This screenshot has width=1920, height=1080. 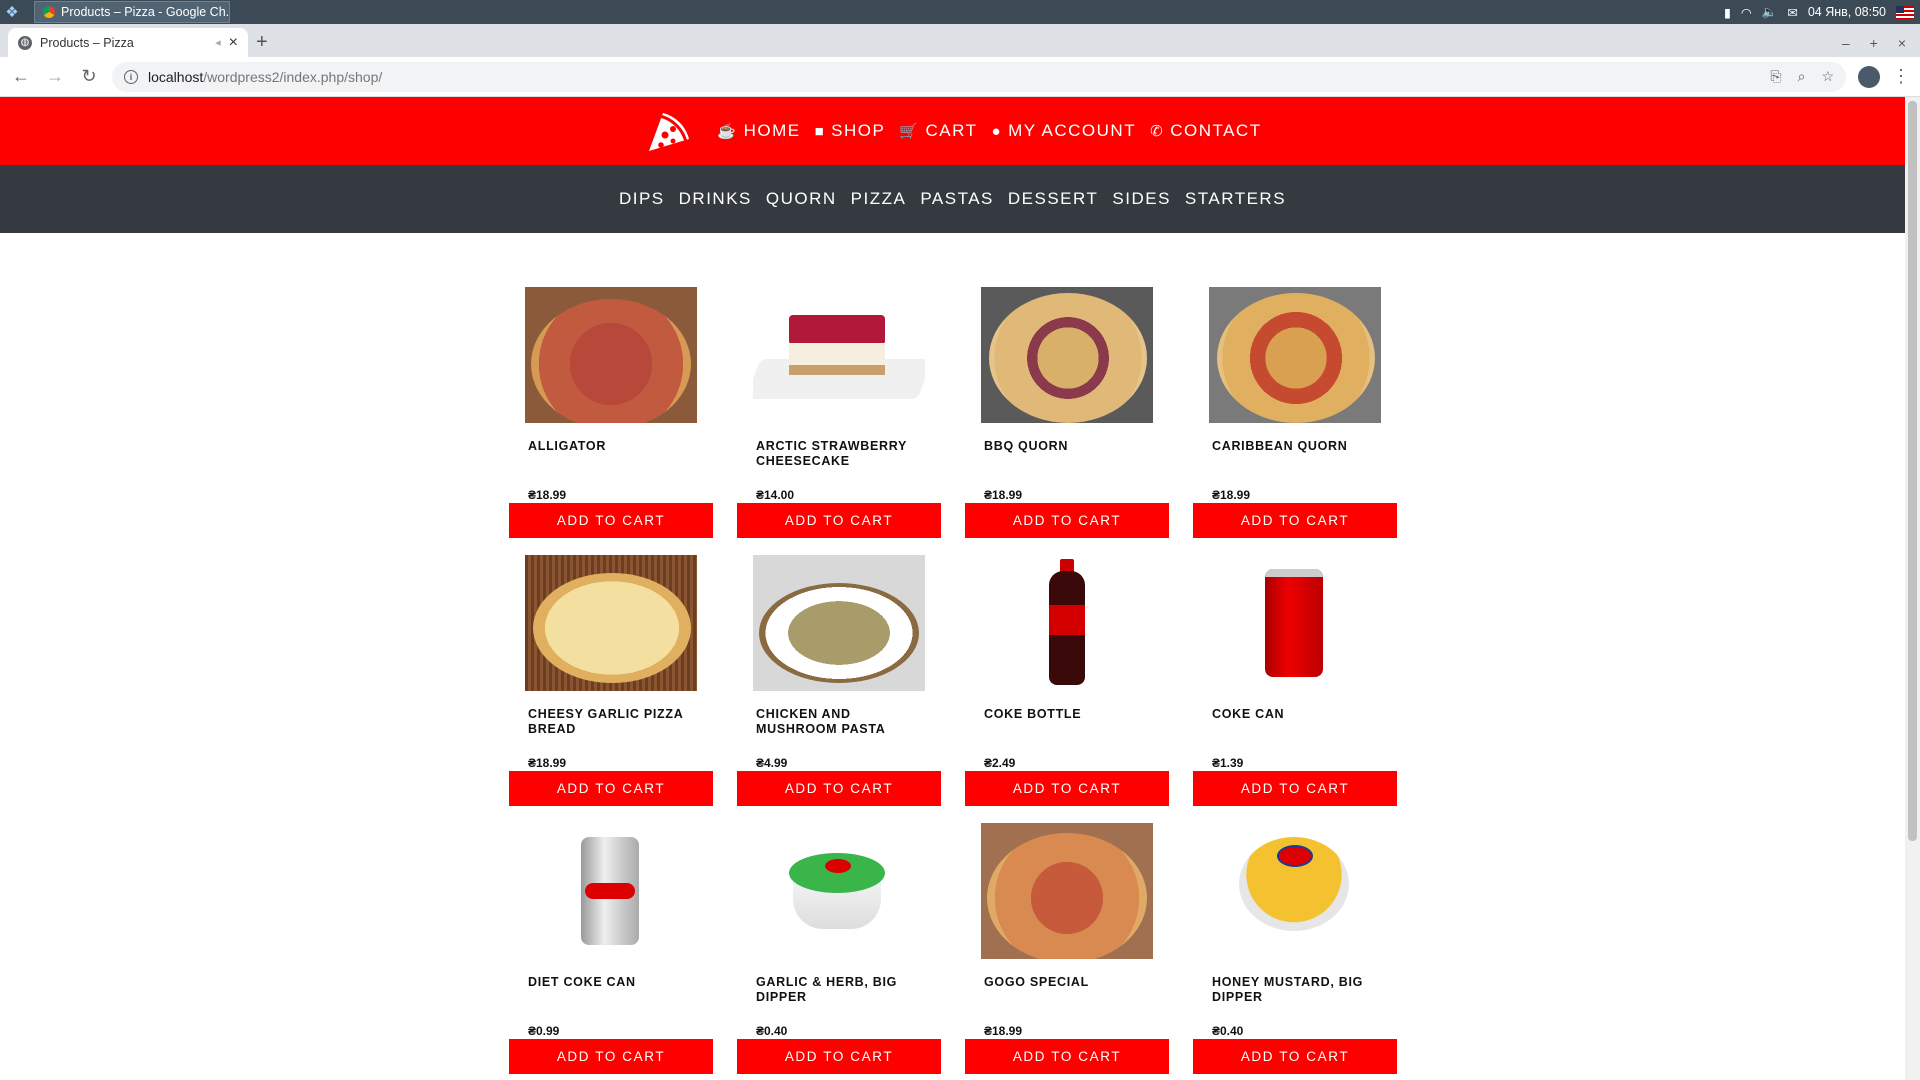 What do you see at coordinates (846, 454) in the screenshot?
I see `product-name: ARCTIC STRAWBERRY CHEESECAKE` at bounding box center [846, 454].